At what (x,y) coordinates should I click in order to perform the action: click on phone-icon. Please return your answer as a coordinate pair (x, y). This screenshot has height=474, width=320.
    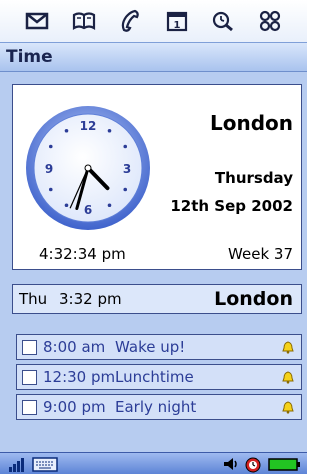
    Looking at the image, I should click on (130, 21).